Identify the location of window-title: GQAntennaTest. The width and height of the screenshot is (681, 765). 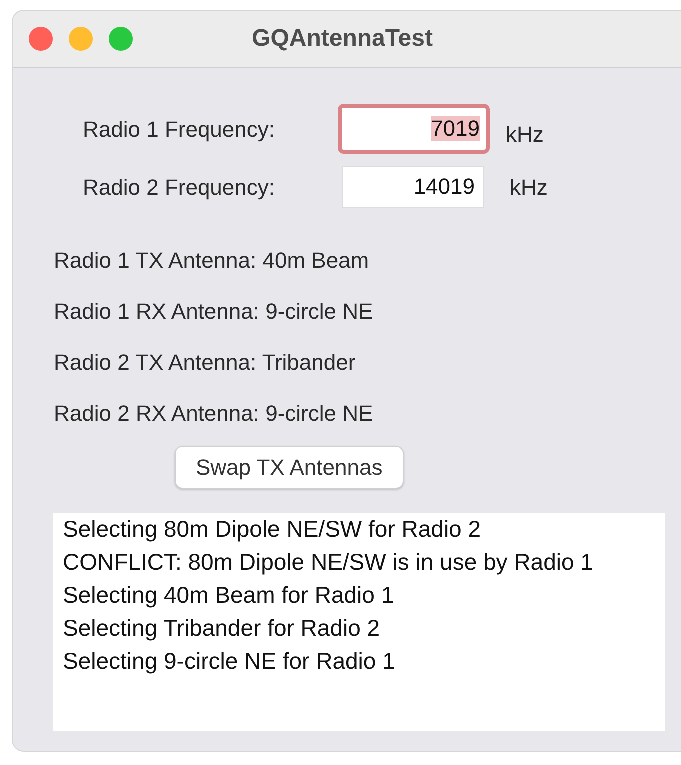
(342, 38).